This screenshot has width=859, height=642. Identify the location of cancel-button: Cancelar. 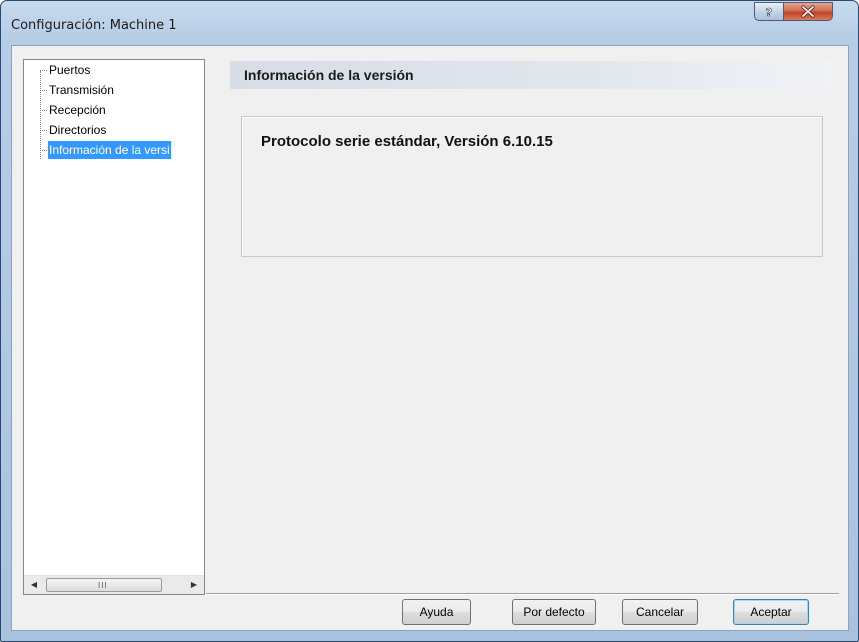
(660, 612).